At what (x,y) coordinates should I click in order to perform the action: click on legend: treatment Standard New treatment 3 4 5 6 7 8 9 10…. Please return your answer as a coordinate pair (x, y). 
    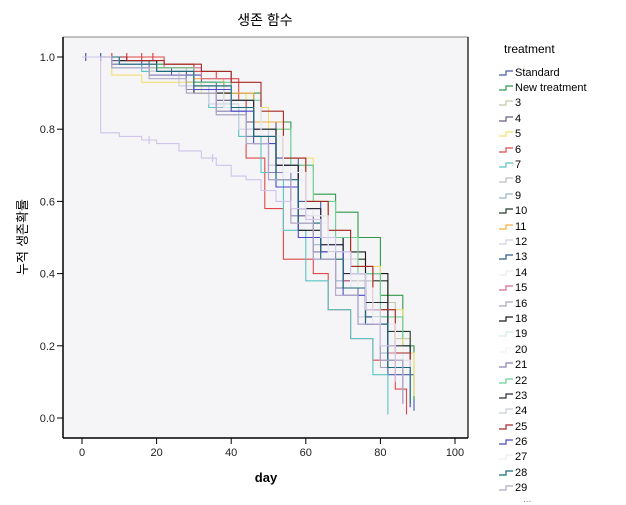
    Looking at the image, I should click on (542, 273).